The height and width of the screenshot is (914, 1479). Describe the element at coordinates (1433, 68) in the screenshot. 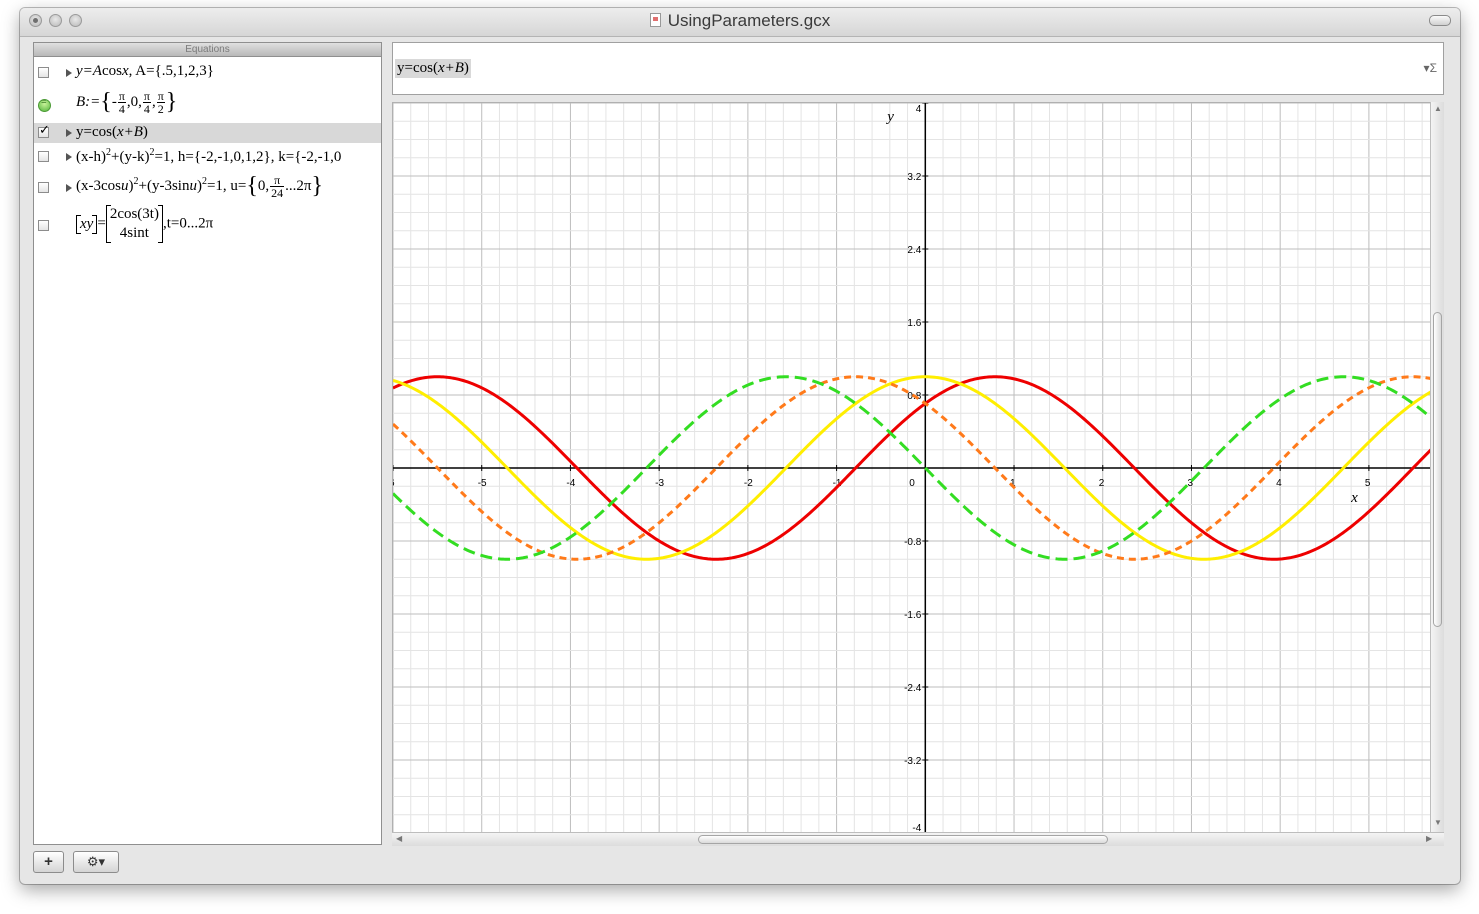

I see `sigma-label: Σ` at that location.